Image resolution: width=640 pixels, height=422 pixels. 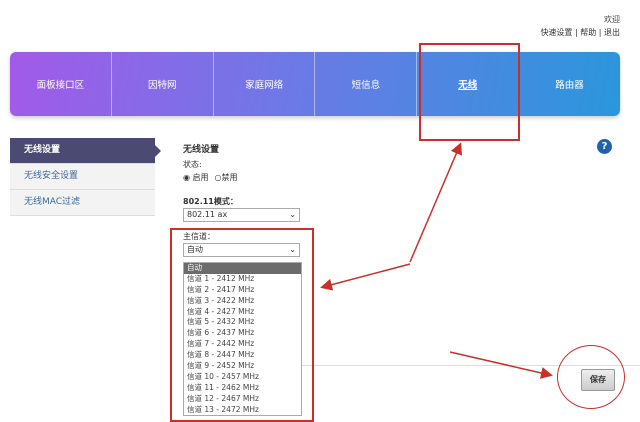 What do you see at coordinates (501, 365) in the screenshot?
I see `arrow-to-save` at bounding box center [501, 365].